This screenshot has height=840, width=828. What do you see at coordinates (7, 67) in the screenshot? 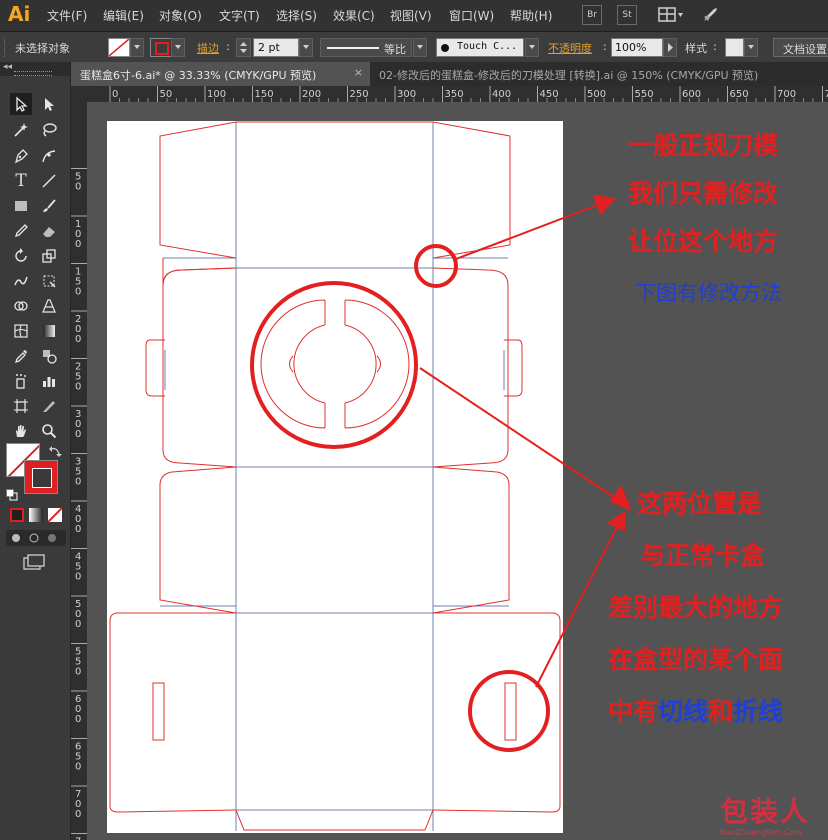
I see `collapse-icon: ◂◂` at bounding box center [7, 67].